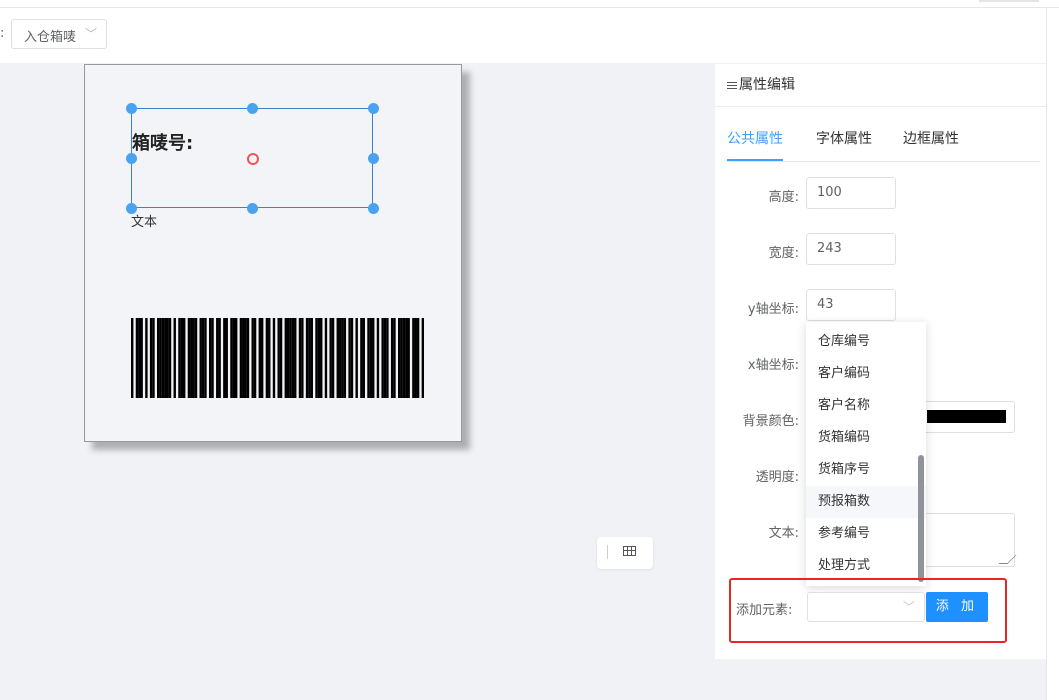  Describe the element at coordinates (866, 438) in the screenshot. I see `dropdown-option: 货箱编码` at that location.